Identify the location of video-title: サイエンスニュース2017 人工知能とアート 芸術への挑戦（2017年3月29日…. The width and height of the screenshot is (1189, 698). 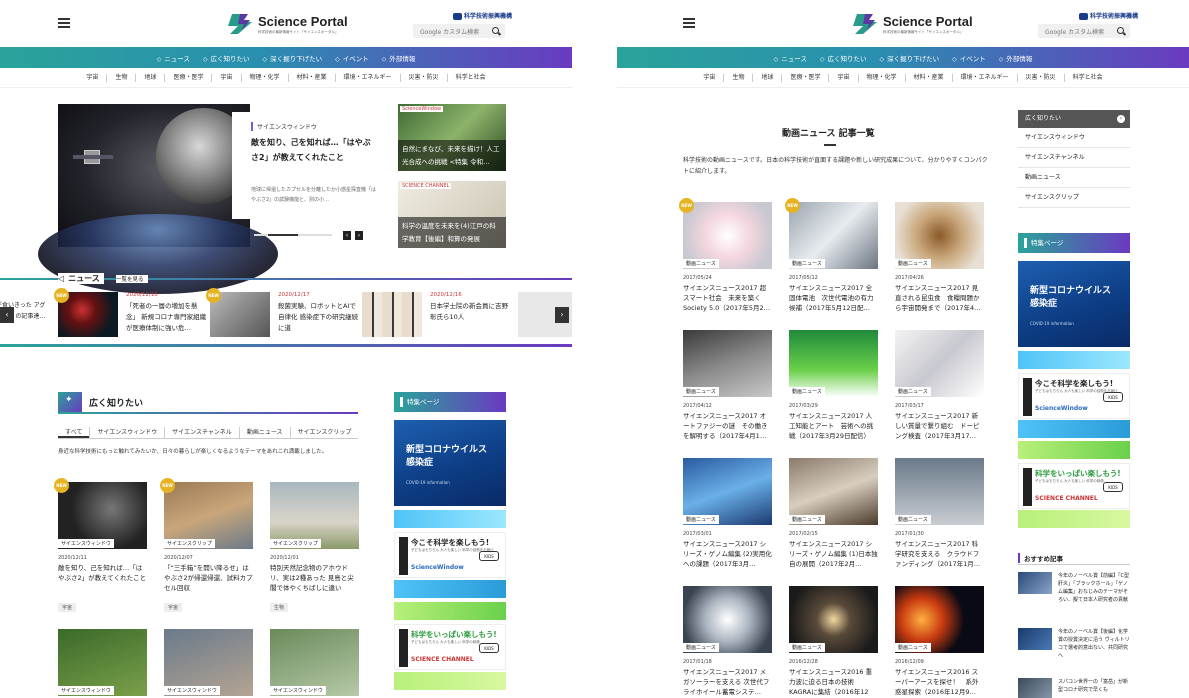
(831, 426).